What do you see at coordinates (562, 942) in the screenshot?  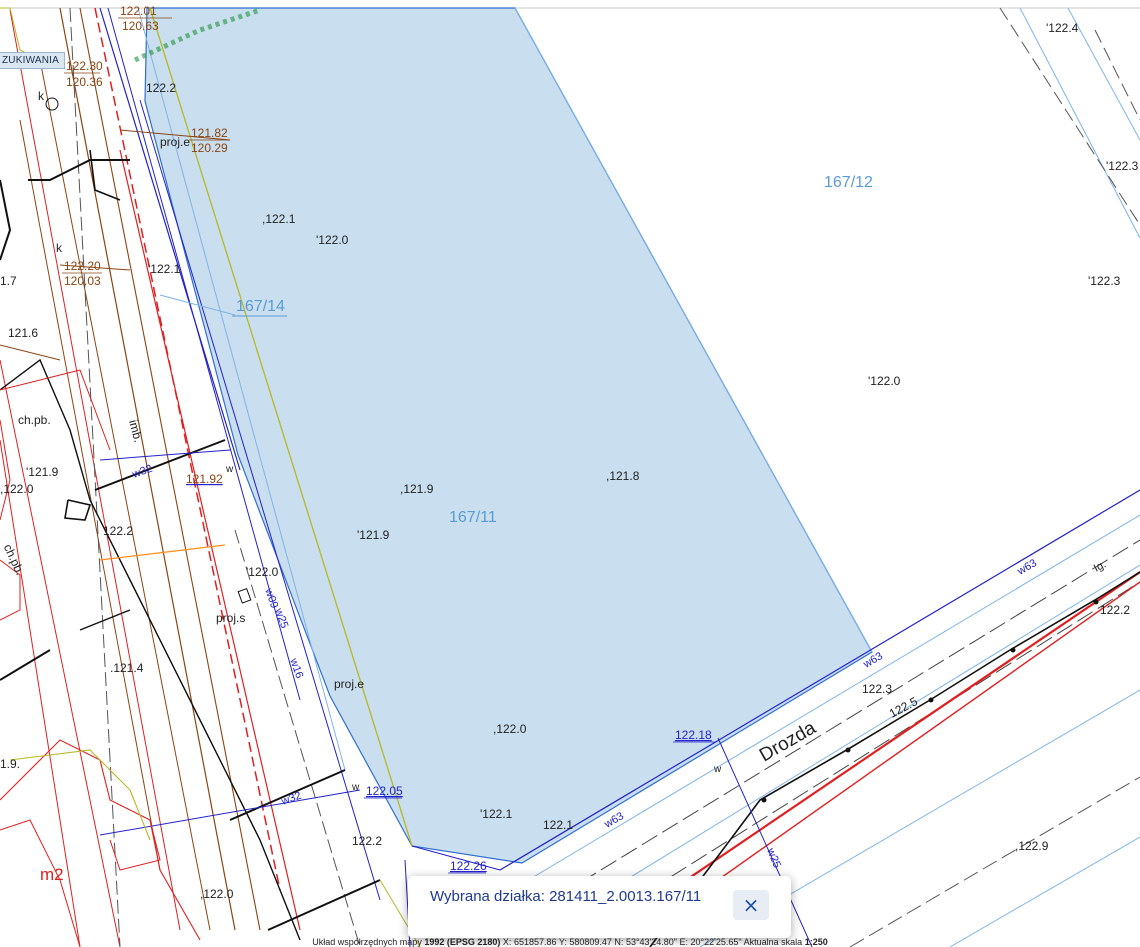 I see `y-label: Y:` at bounding box center [562, 942].